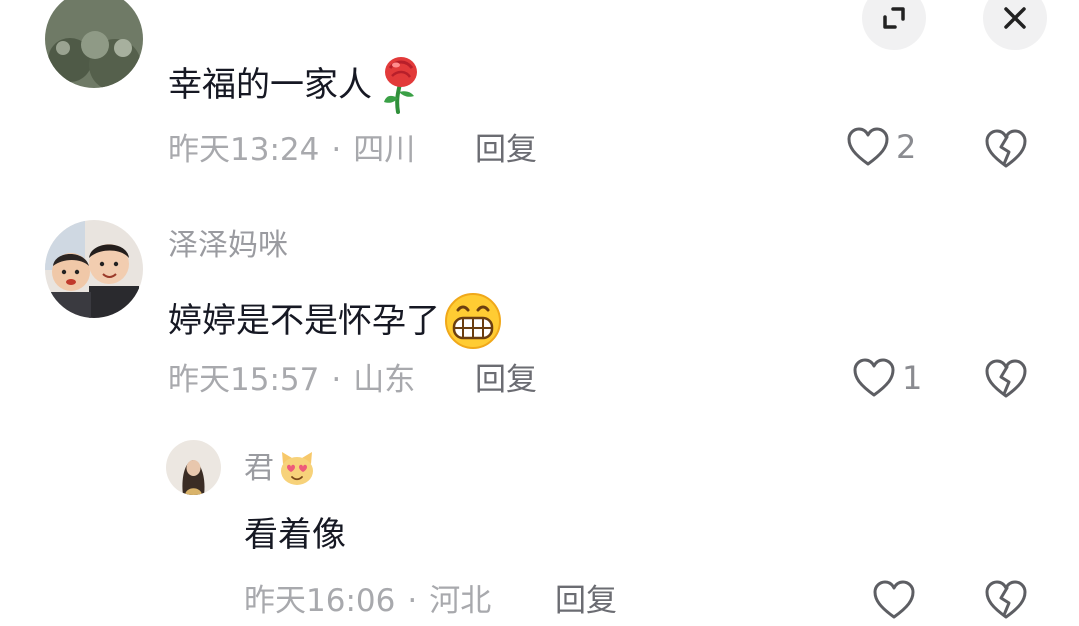  I want to click on like-button, so click(894, 602).